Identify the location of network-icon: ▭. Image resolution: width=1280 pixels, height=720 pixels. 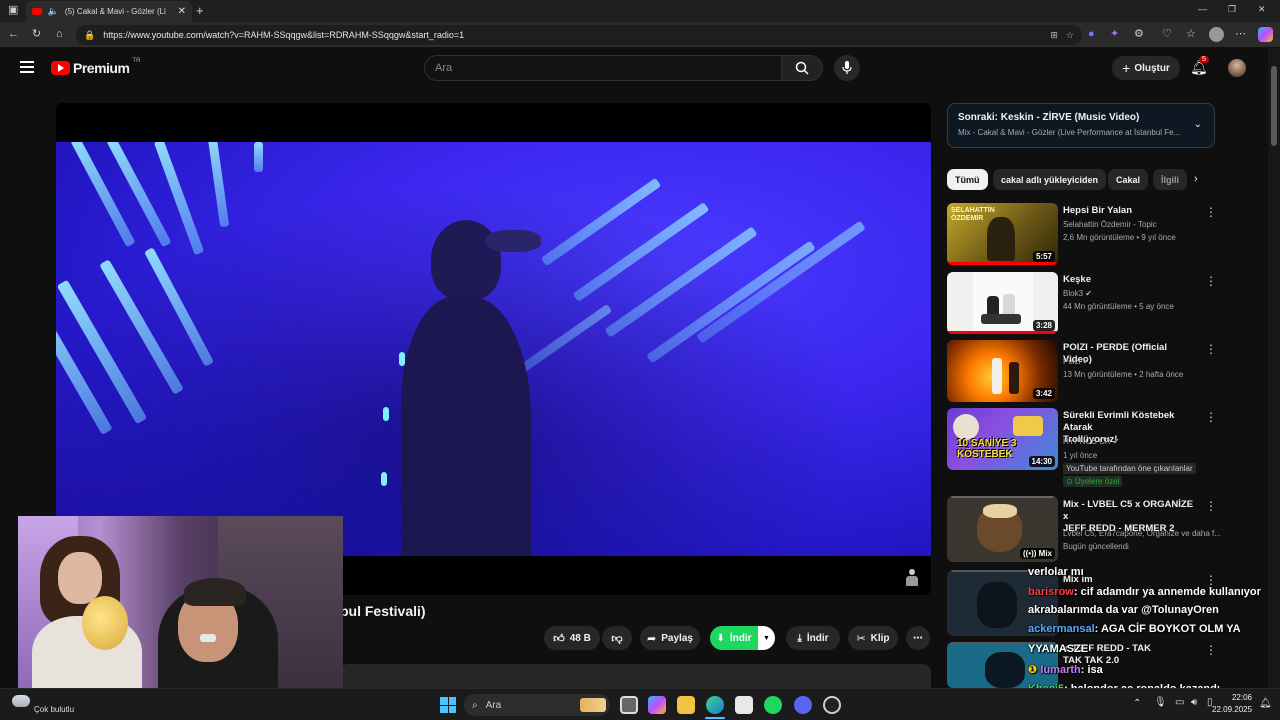
(1179, 702).